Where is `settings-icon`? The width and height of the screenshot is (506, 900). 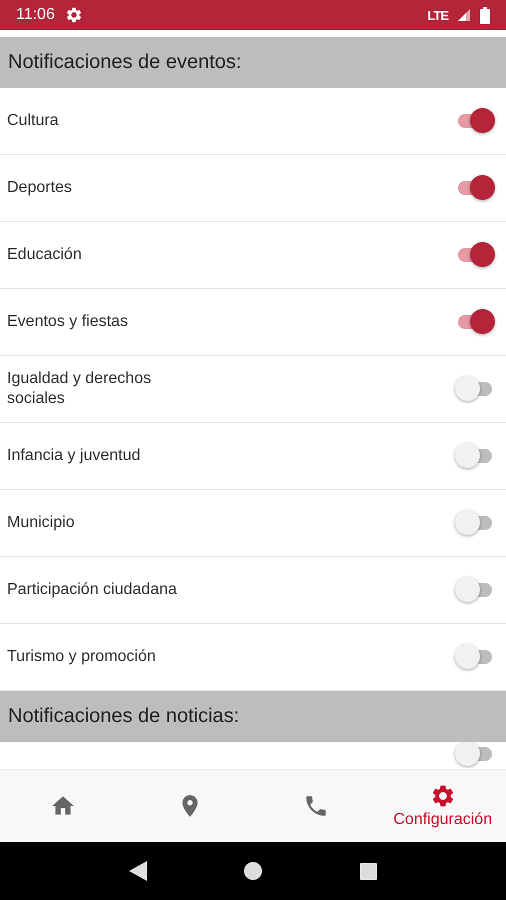 settings-icon is located at coordinates (73, 15).